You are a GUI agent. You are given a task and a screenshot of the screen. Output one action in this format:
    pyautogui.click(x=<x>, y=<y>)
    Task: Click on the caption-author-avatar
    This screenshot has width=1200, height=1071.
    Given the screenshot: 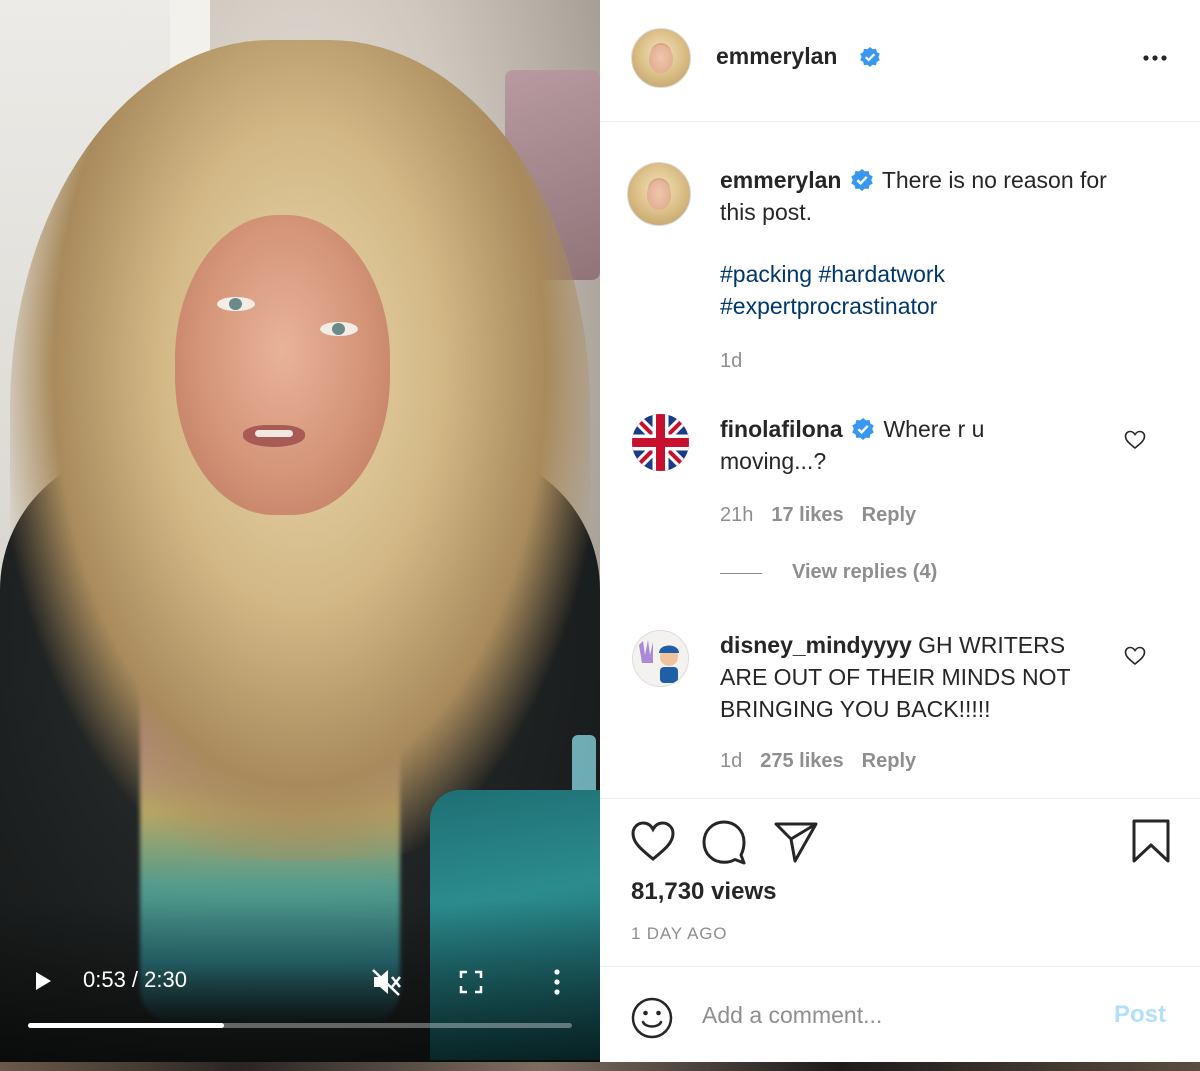 What is the action you would take?
    pyautogui.click(x=659, y=194)
    